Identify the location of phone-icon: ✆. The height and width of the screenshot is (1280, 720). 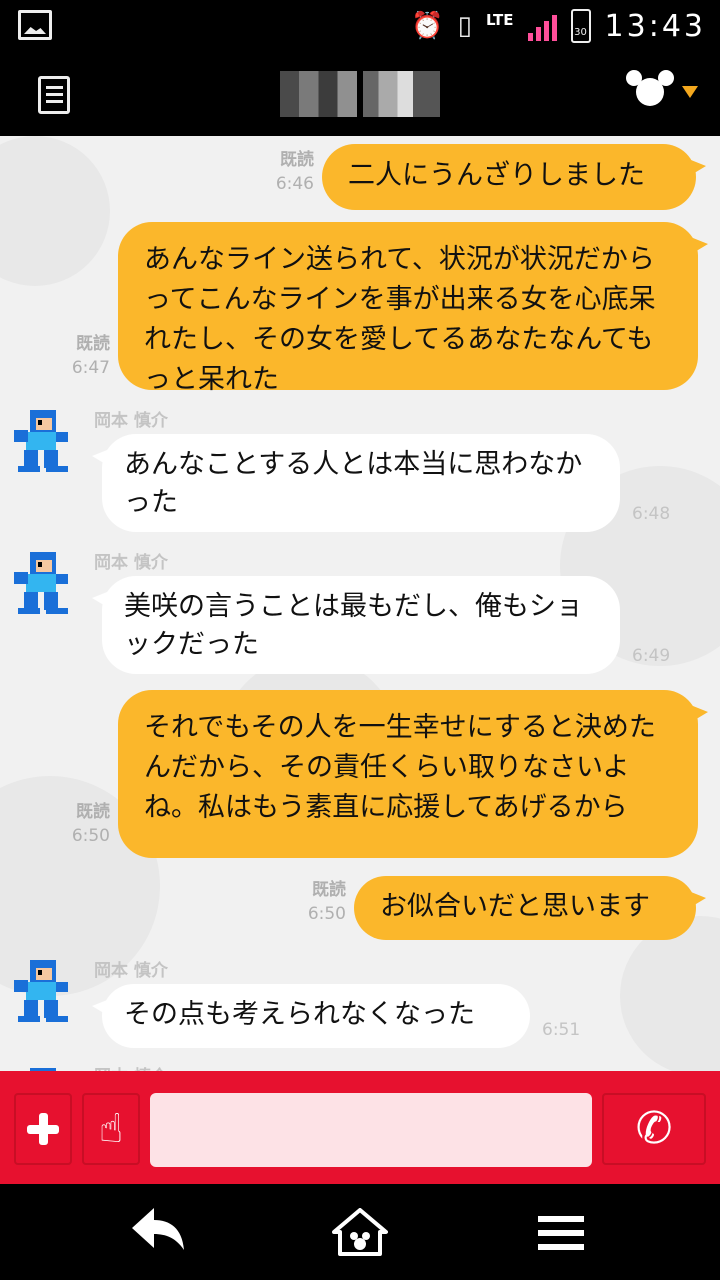
(654, 1128).